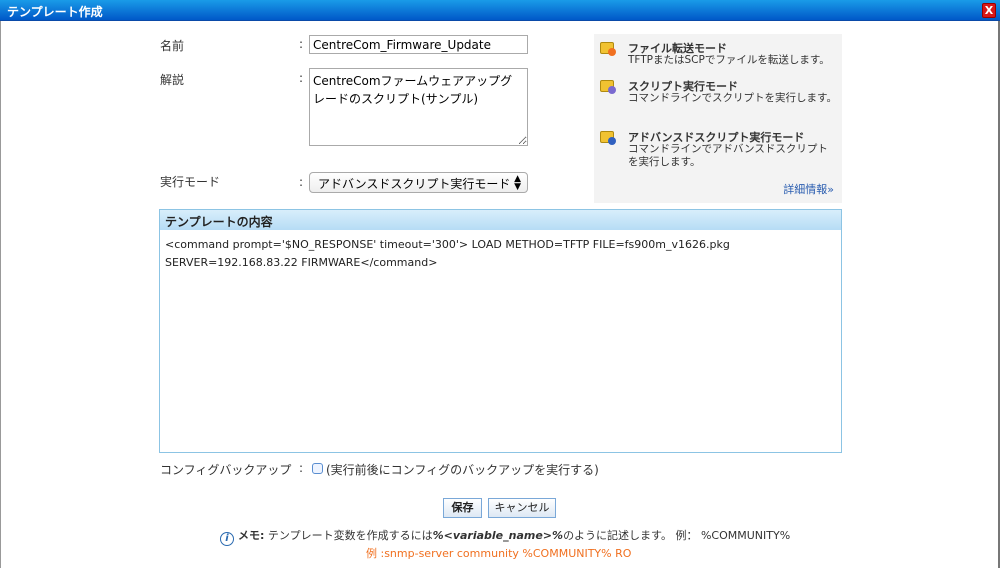  I want to click on info-icon: i, so click(227, 539).